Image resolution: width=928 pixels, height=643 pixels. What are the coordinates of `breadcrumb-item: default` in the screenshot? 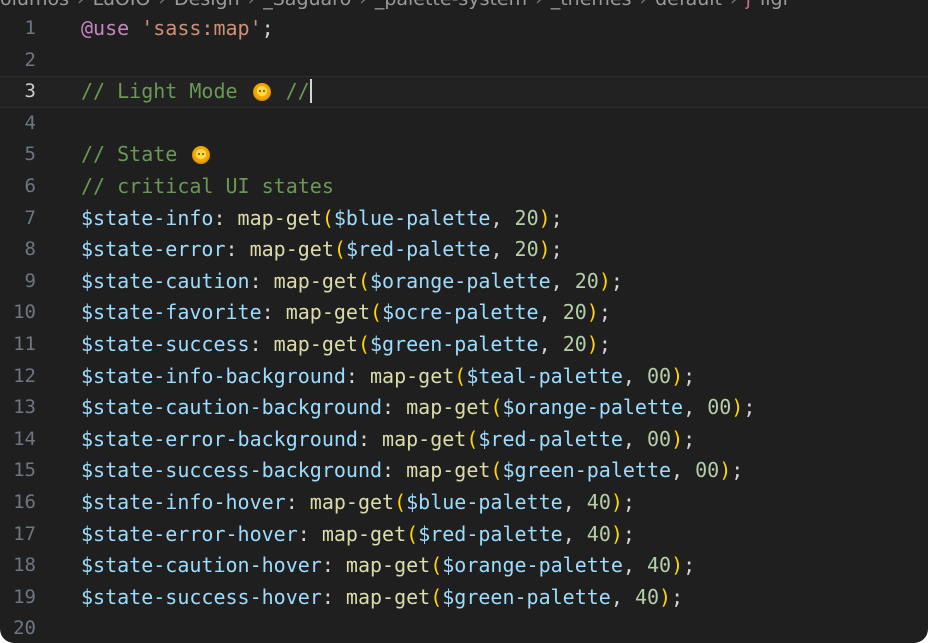 It's located at (688, 5).